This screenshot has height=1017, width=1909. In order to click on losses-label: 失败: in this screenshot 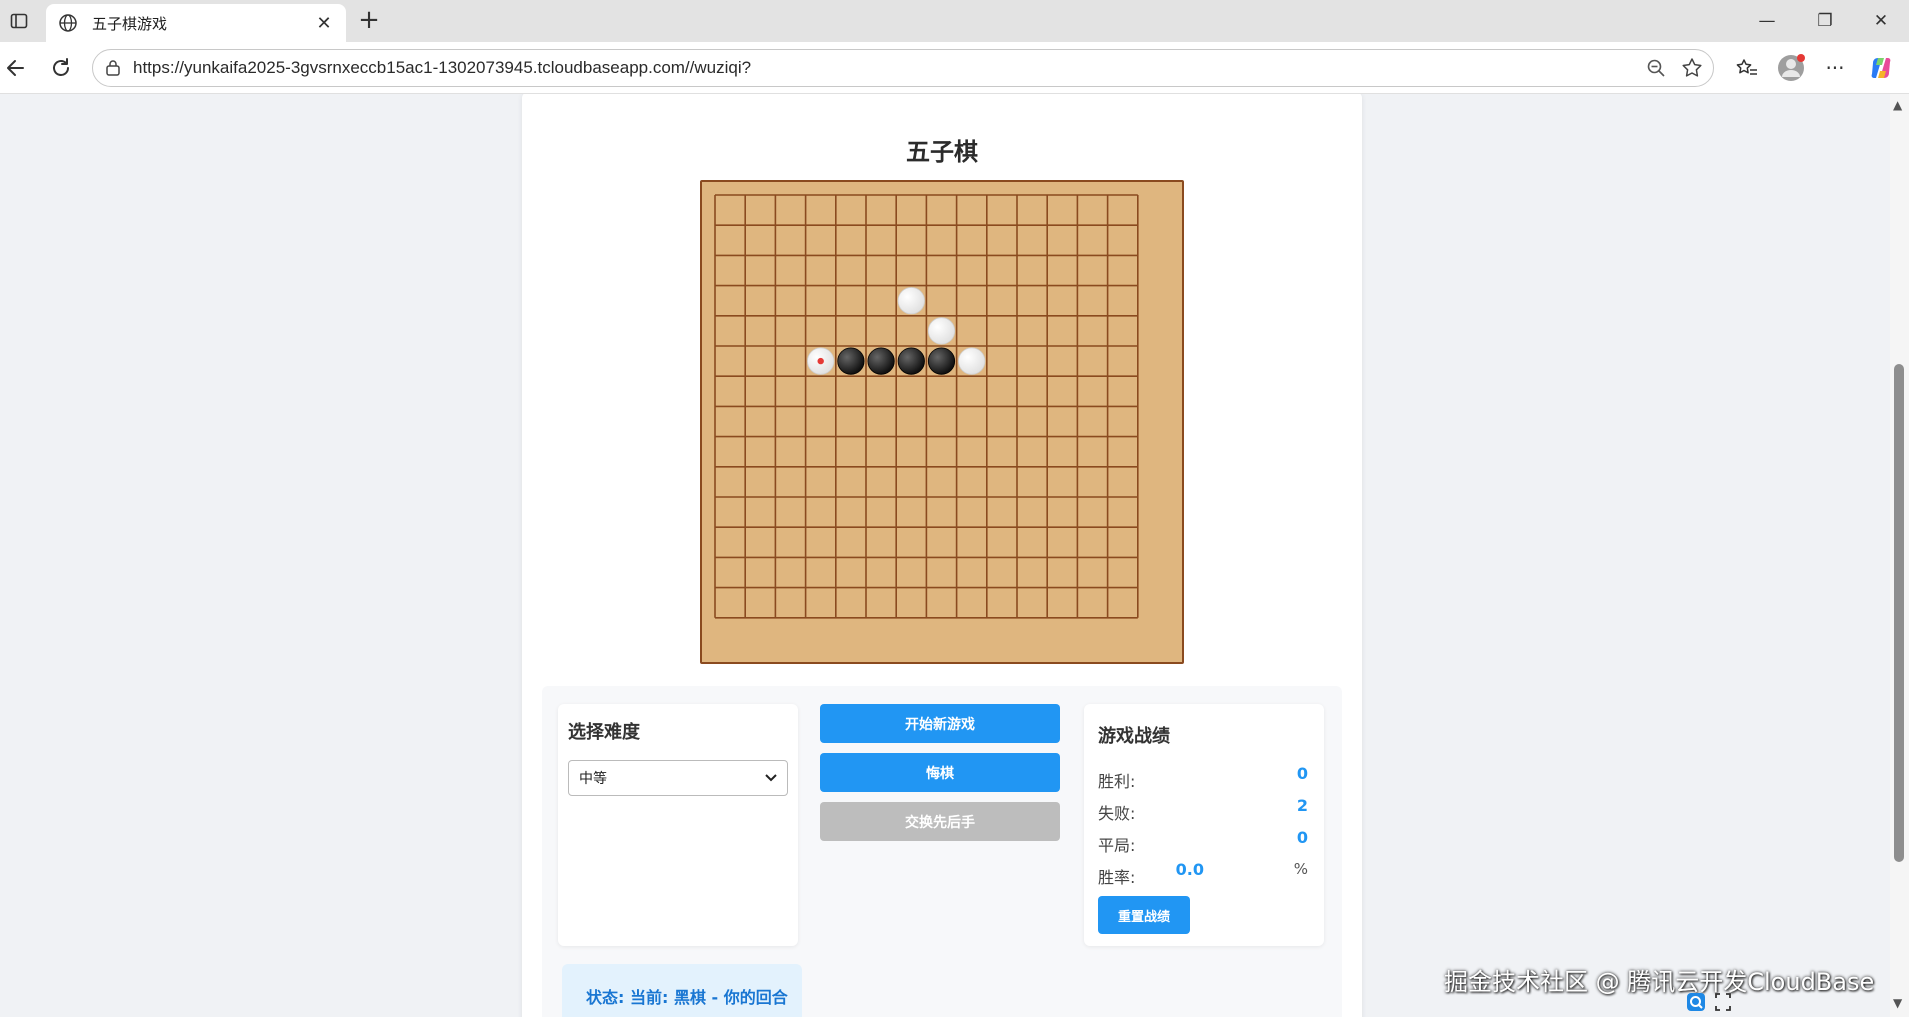, I will do `click(1117, 813)`.